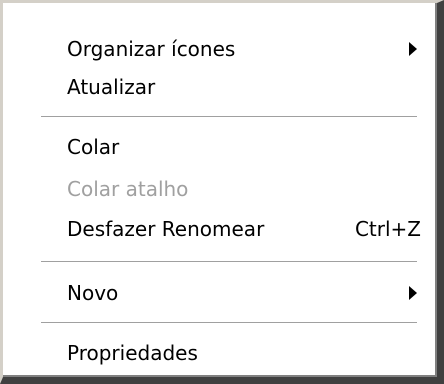 The width and height of the screenshot is (444, 384). Describe the element at coordinates (93, 293) in the screenshot. I see `menu-item-label: Novo` at that location.